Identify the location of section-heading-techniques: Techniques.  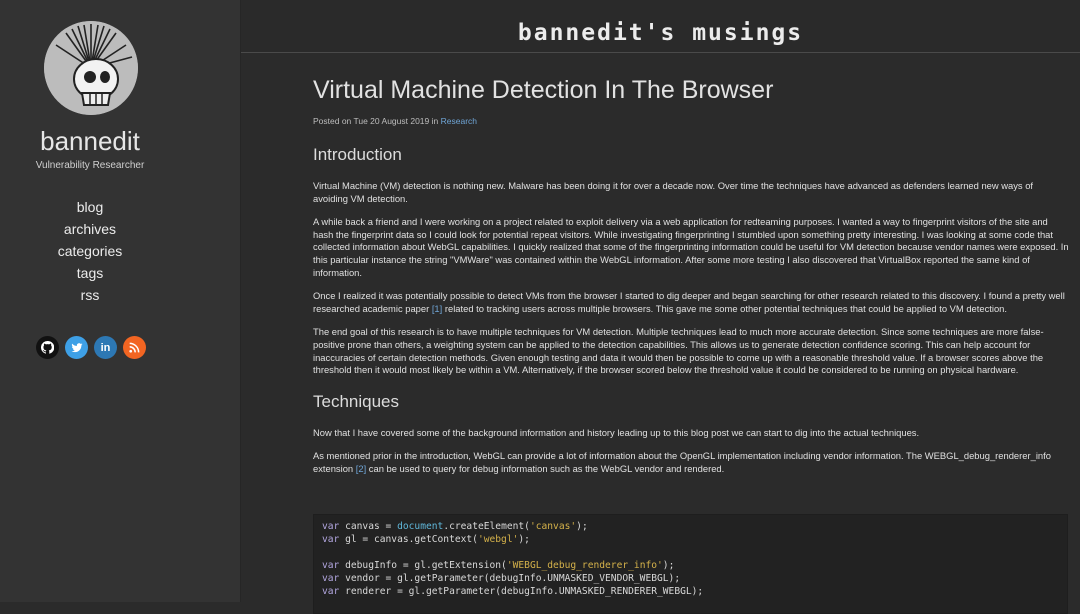
(356, 401).